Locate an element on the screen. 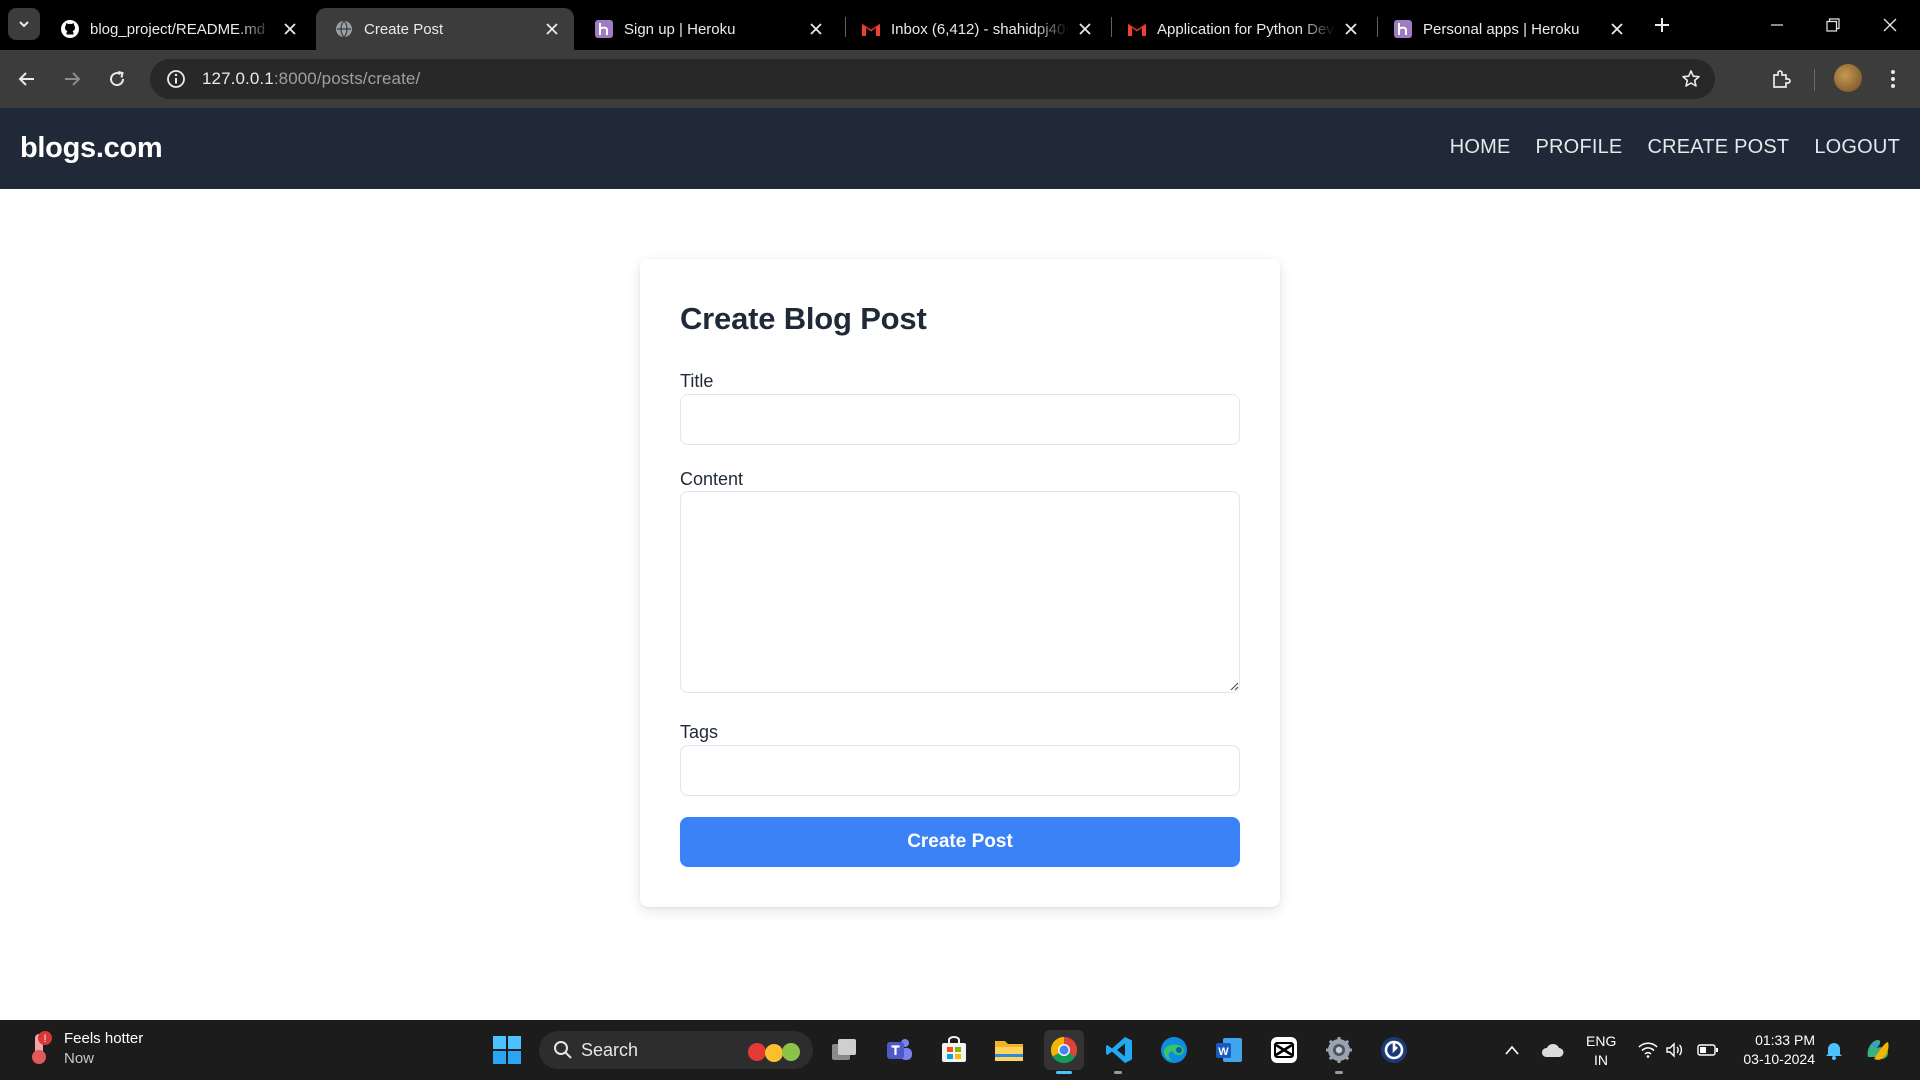  arrow-left-icon is located at coordinates (26, 79).